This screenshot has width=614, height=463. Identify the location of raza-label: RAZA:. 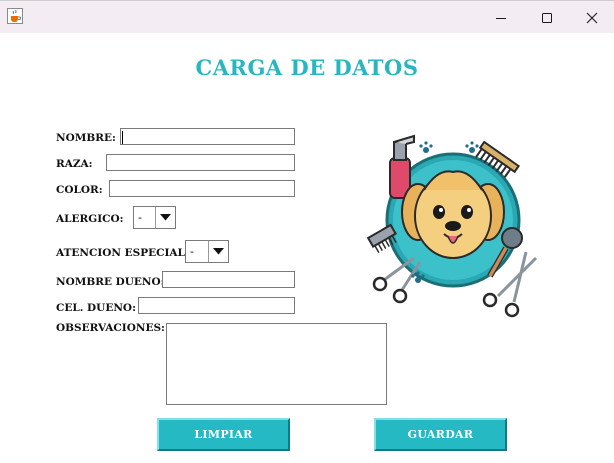
(74, 164).